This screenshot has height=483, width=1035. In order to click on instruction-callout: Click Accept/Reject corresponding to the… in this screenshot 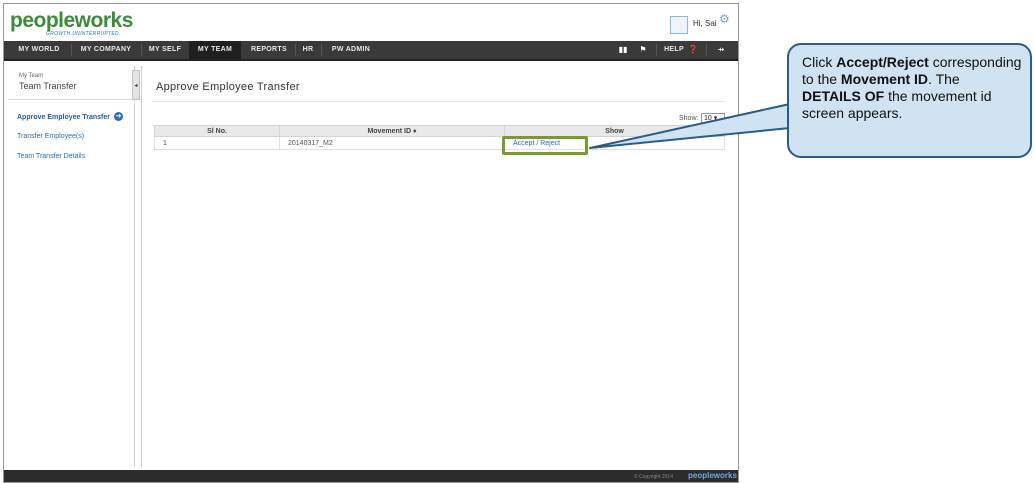, I will do `click(909, 100)`.